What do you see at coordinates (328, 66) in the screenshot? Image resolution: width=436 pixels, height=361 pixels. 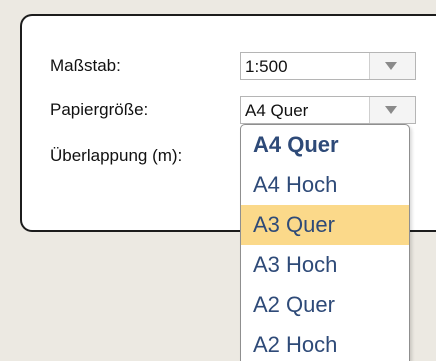 I see `scale-select: 1:500` at bounding box center [328, 66].